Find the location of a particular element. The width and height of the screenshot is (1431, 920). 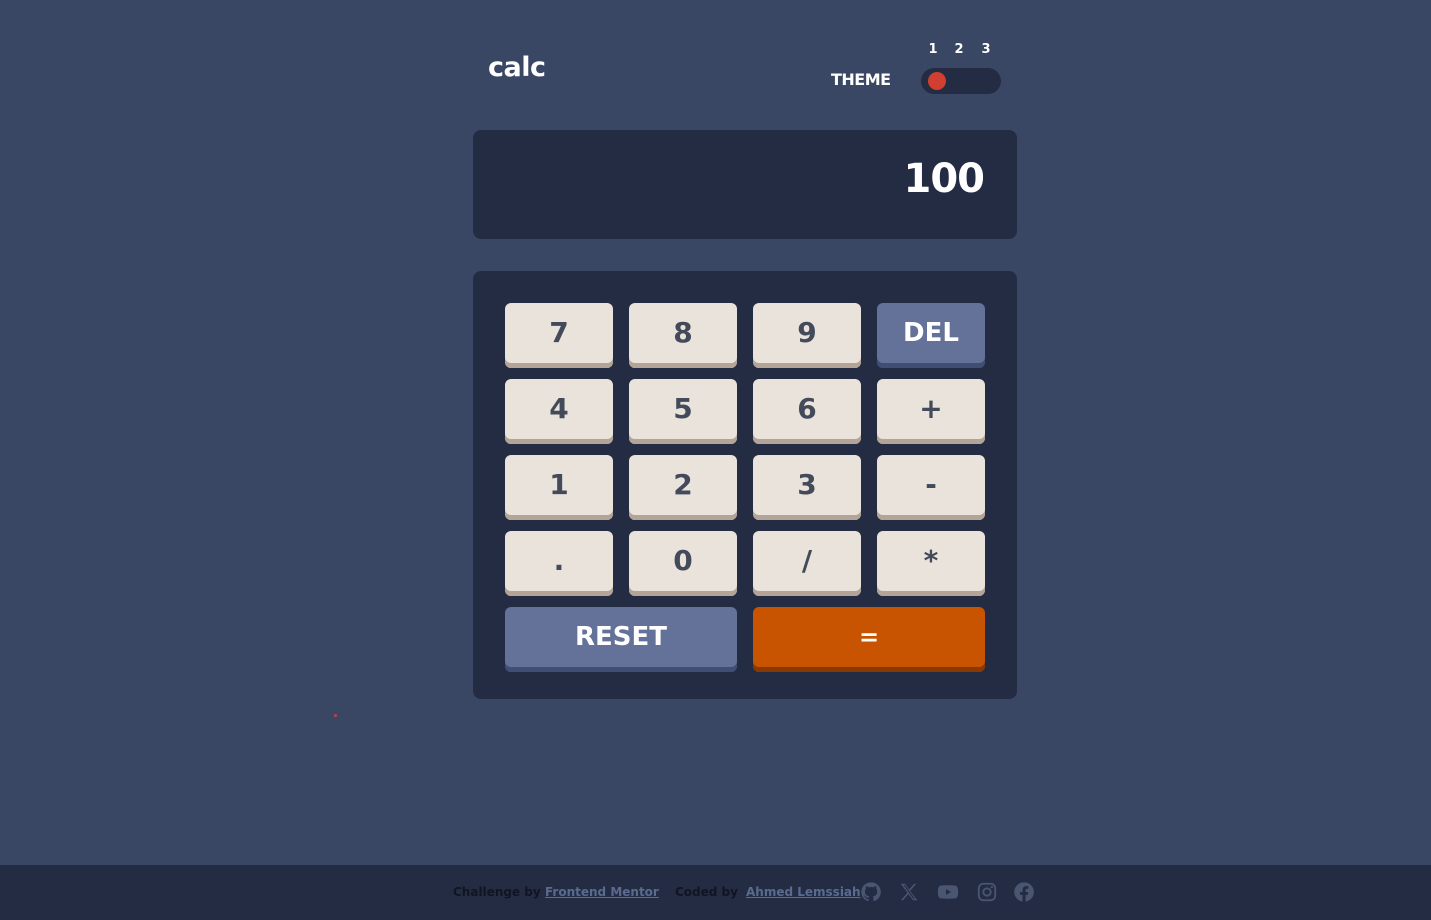

display-screen: 100 is located at coordinates (745, 184).